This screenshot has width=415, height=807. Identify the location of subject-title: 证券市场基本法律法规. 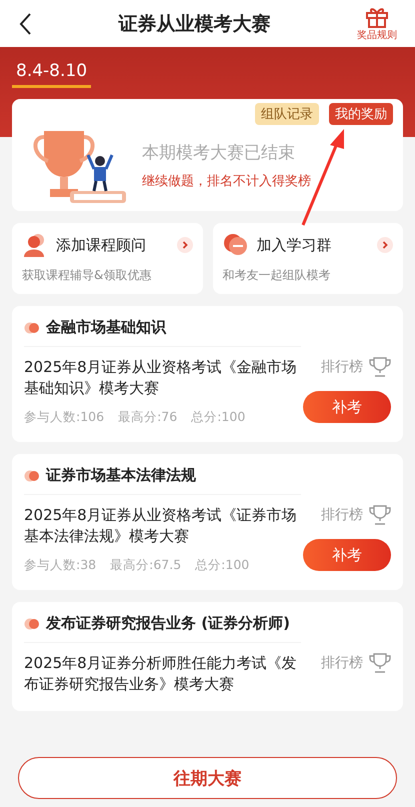
(121, 475).